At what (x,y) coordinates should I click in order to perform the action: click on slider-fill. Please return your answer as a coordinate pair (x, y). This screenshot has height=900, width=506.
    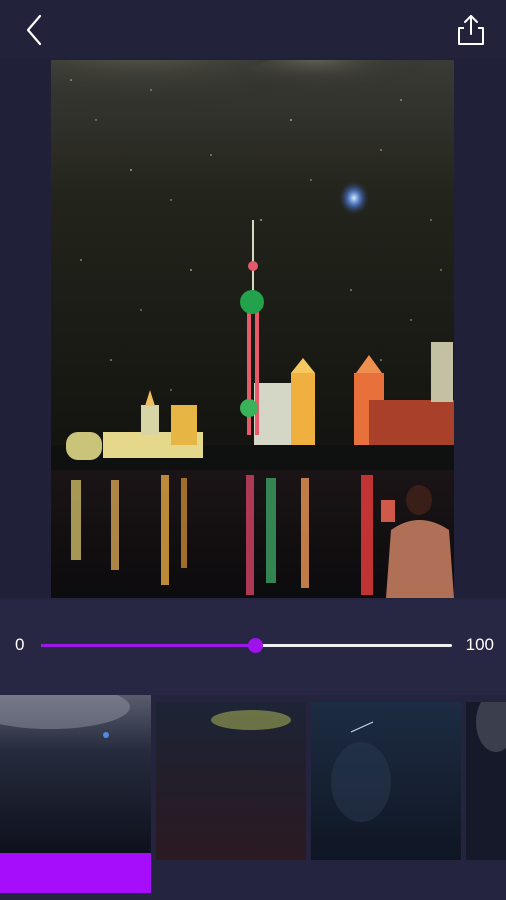
    Looking at the image, I should click on (148, 645).